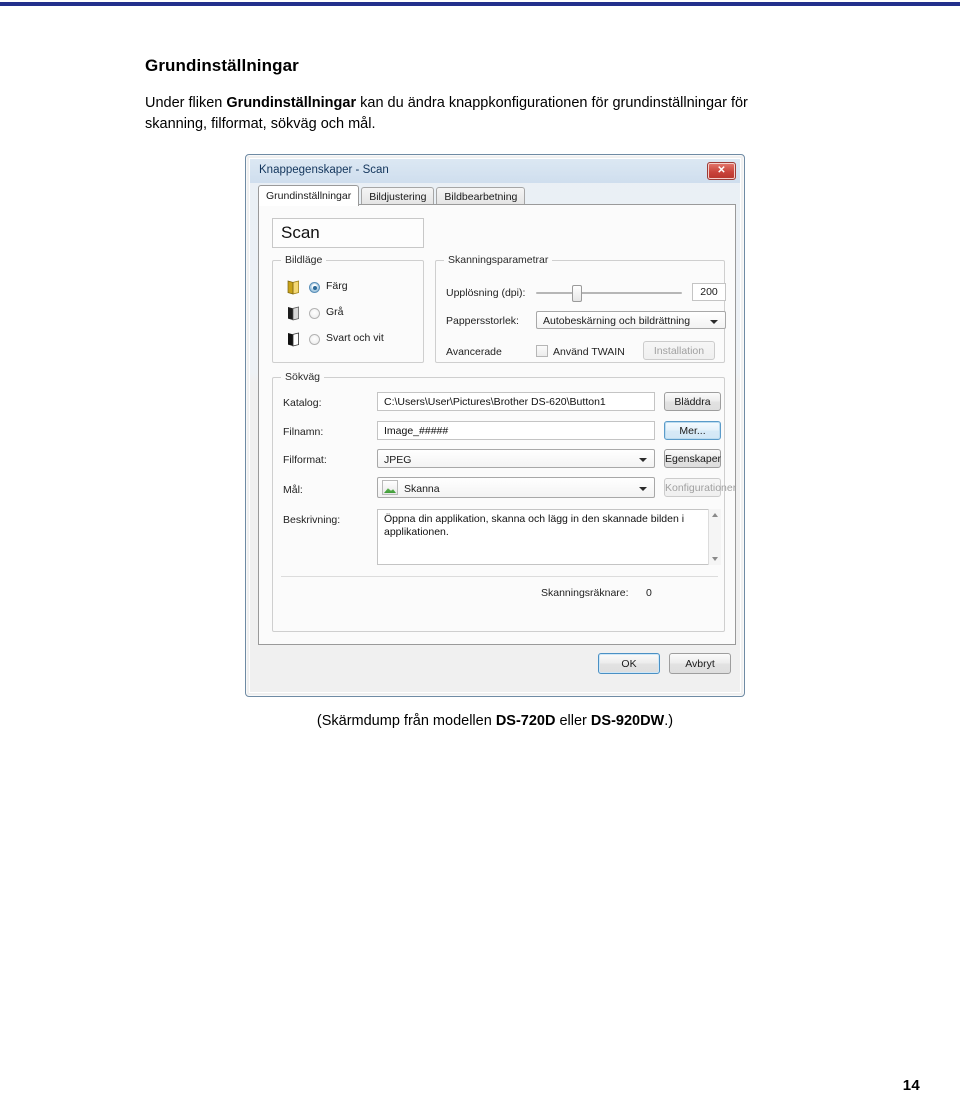  I want to click on destination-combo: Skanna, so click(516, 487).